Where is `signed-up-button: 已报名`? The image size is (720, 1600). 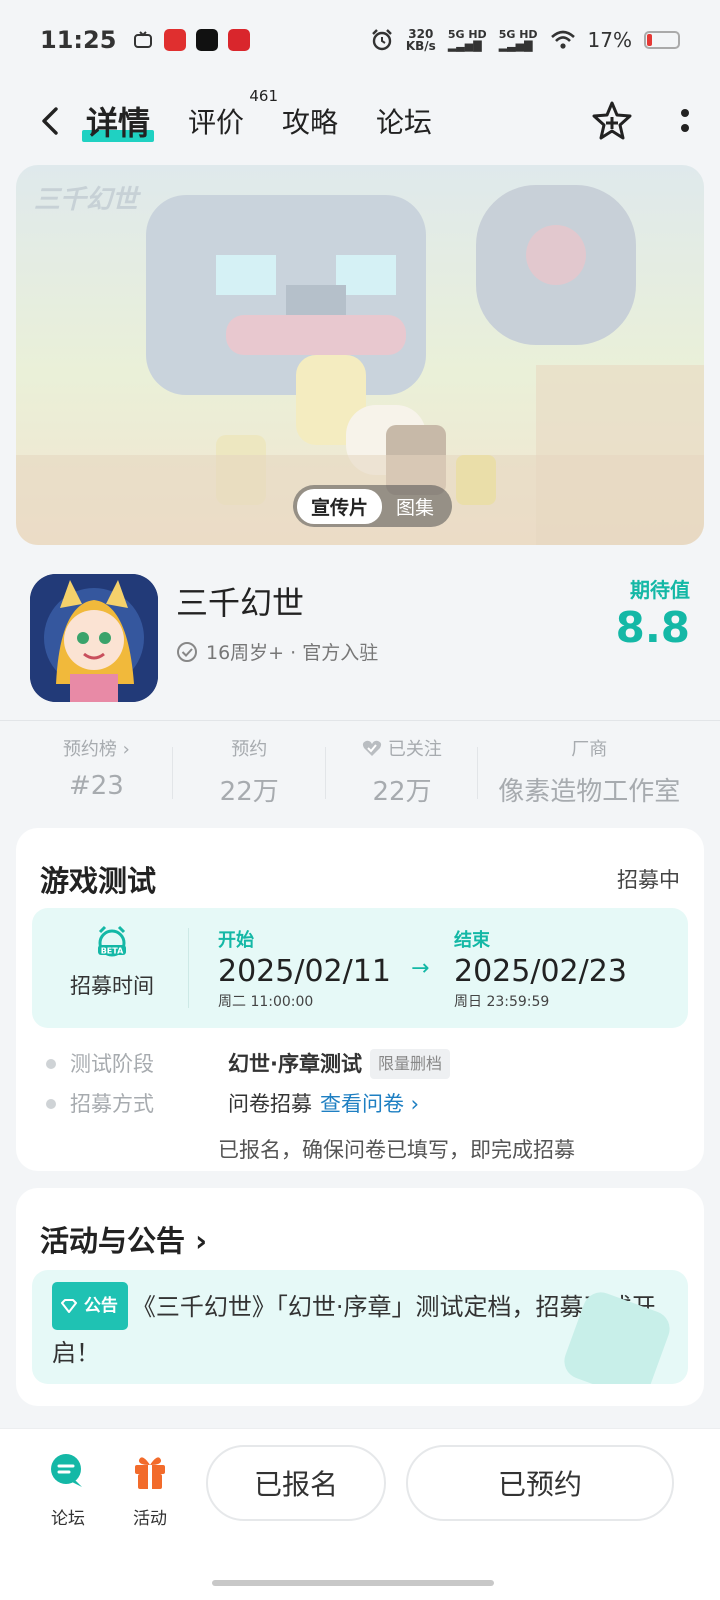
signed-up-button: 已报名 is located at coordinates (296, 1483).